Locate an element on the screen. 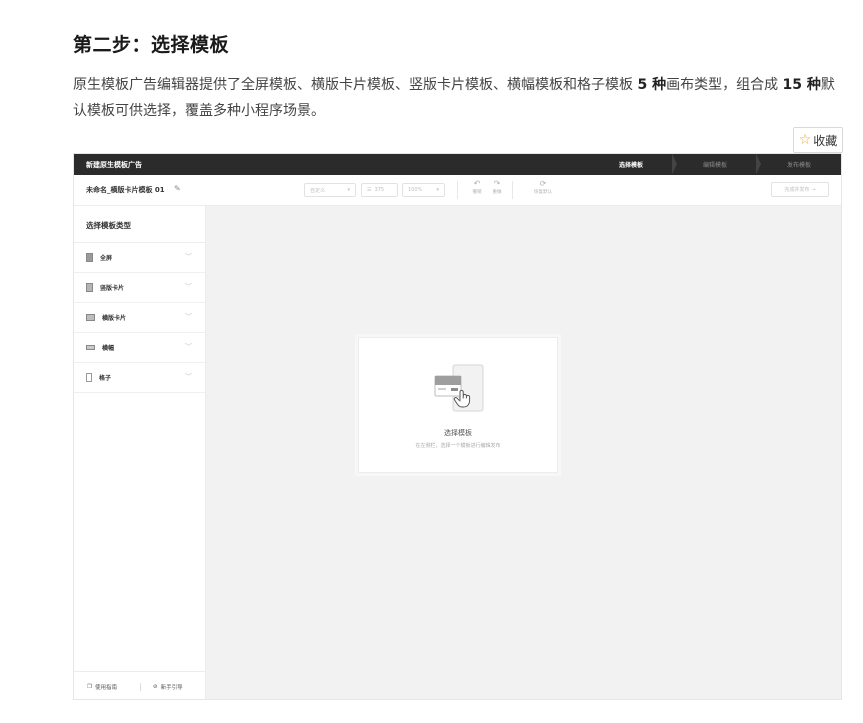 The width and height of the screenshot is (863, 723). star-icon: ☆ is located at coordinates (805, 140).